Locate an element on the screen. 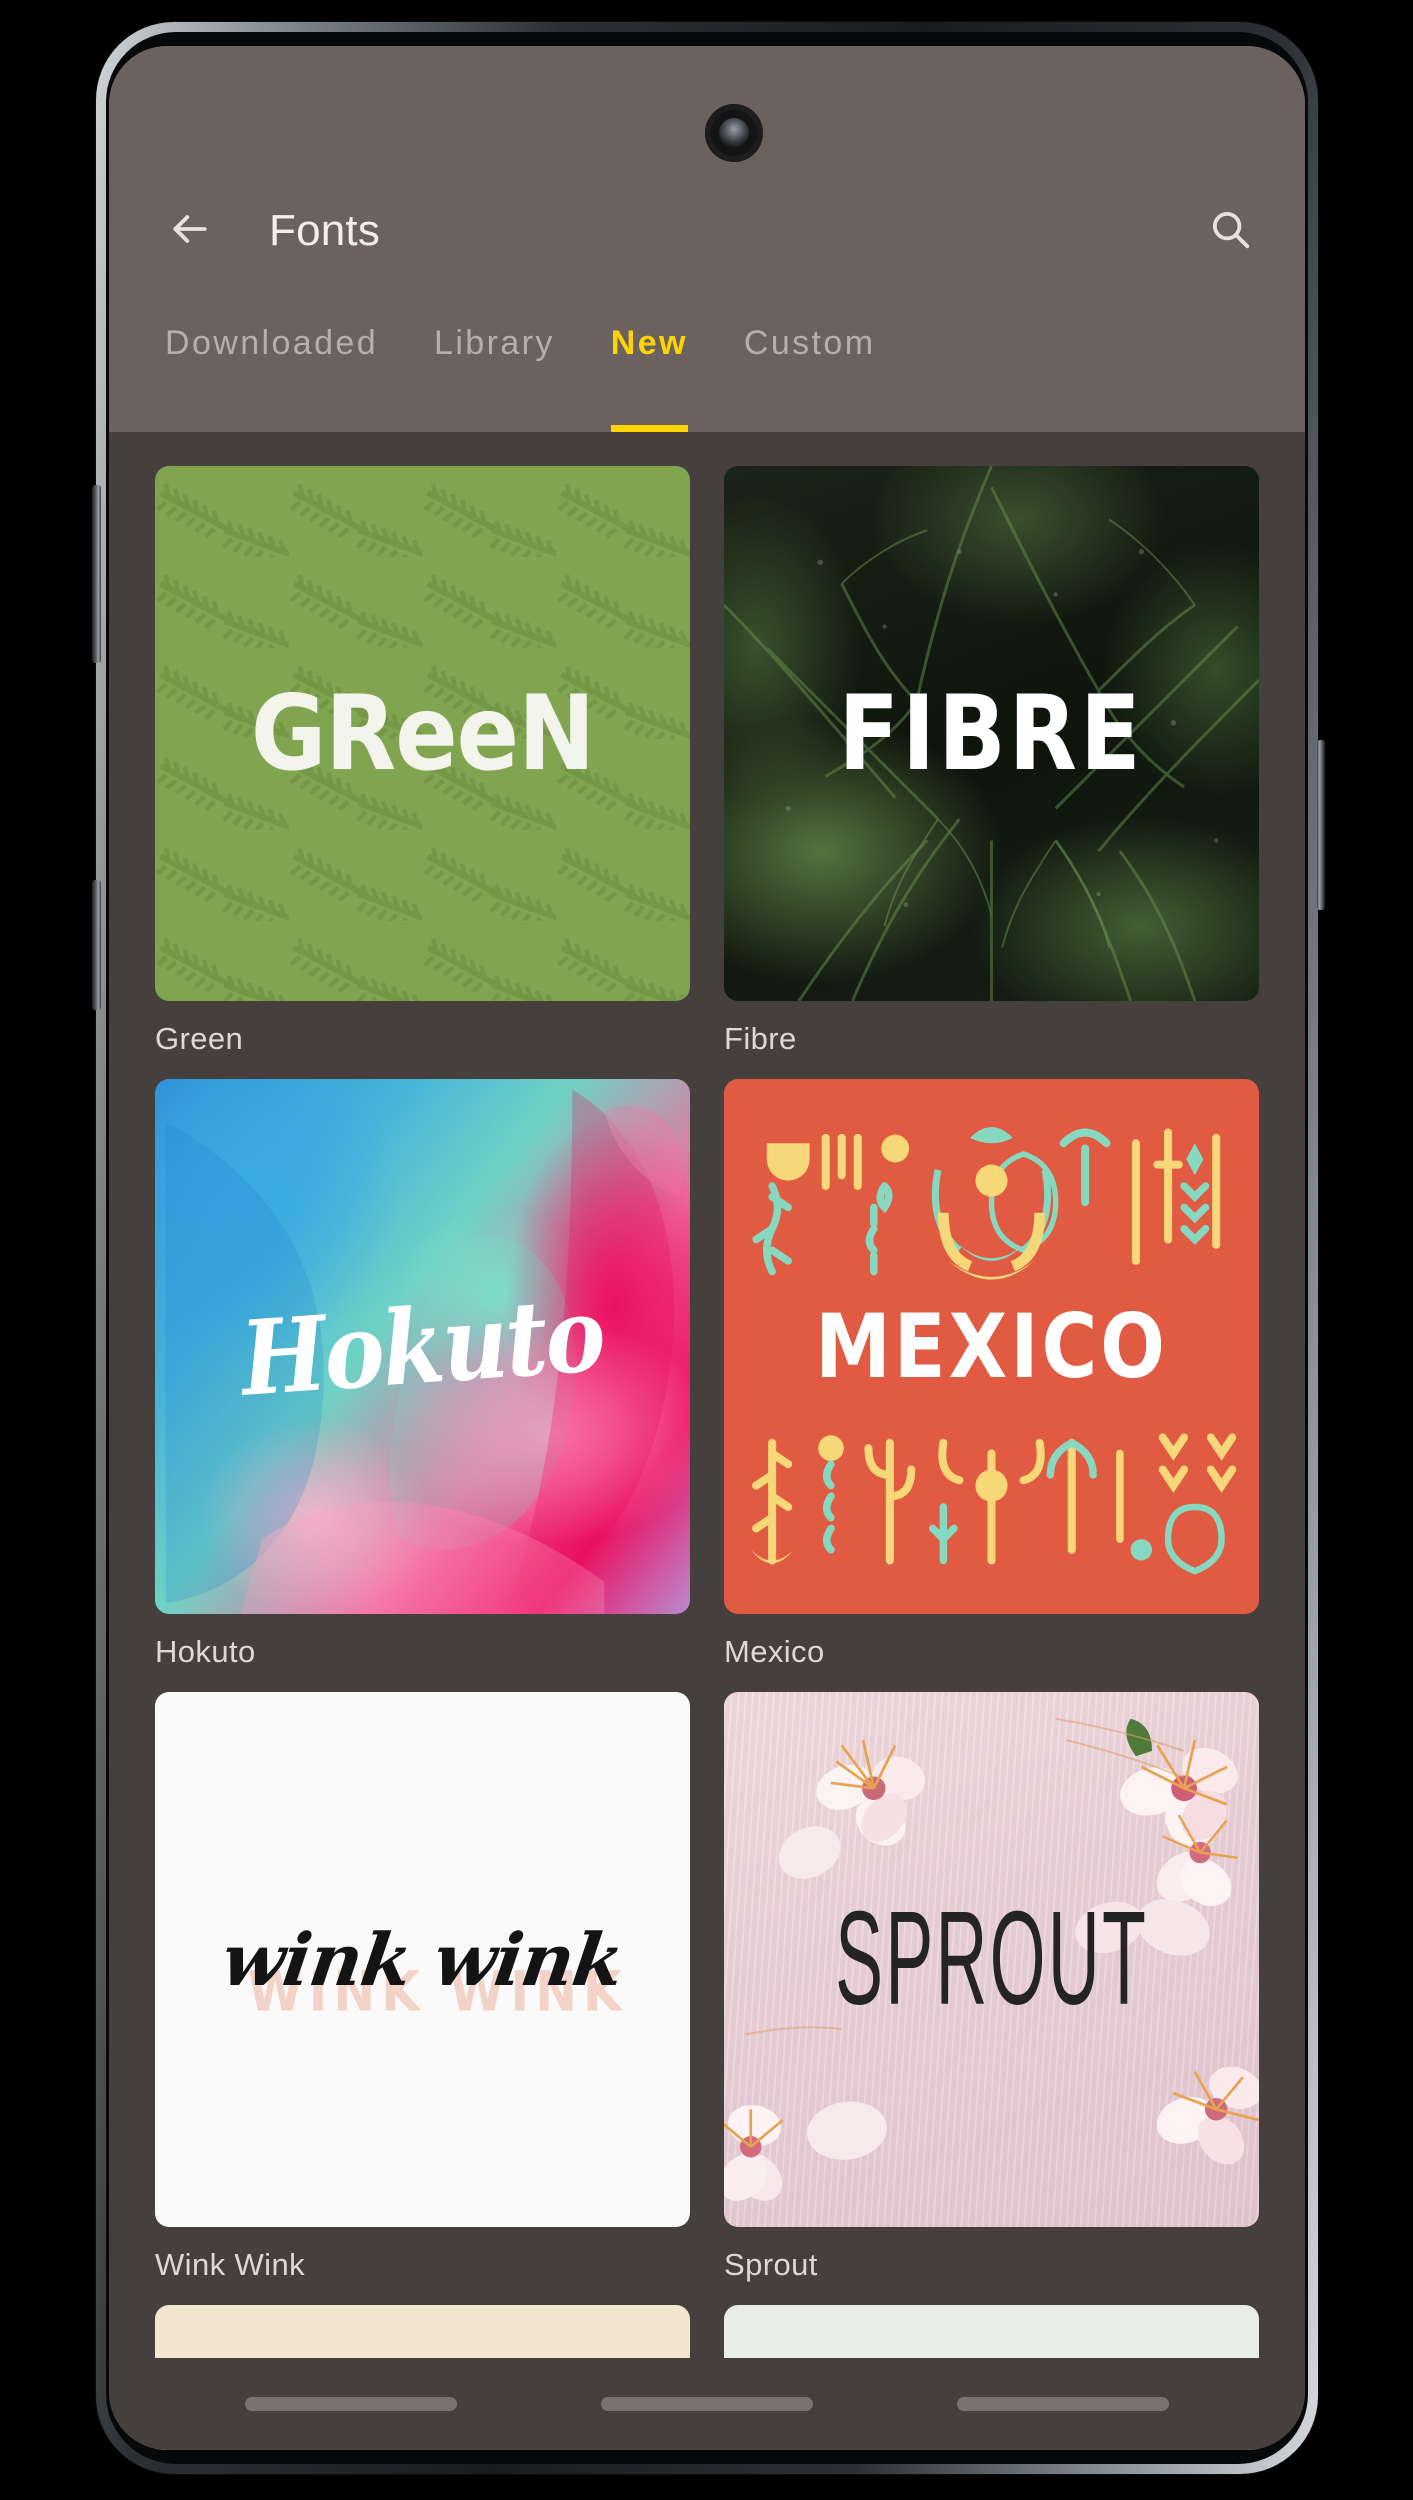 The image size is (1413, 2500). font-card-hokuto: Hokuto Hokuto is located at coordinates (422, 1374).